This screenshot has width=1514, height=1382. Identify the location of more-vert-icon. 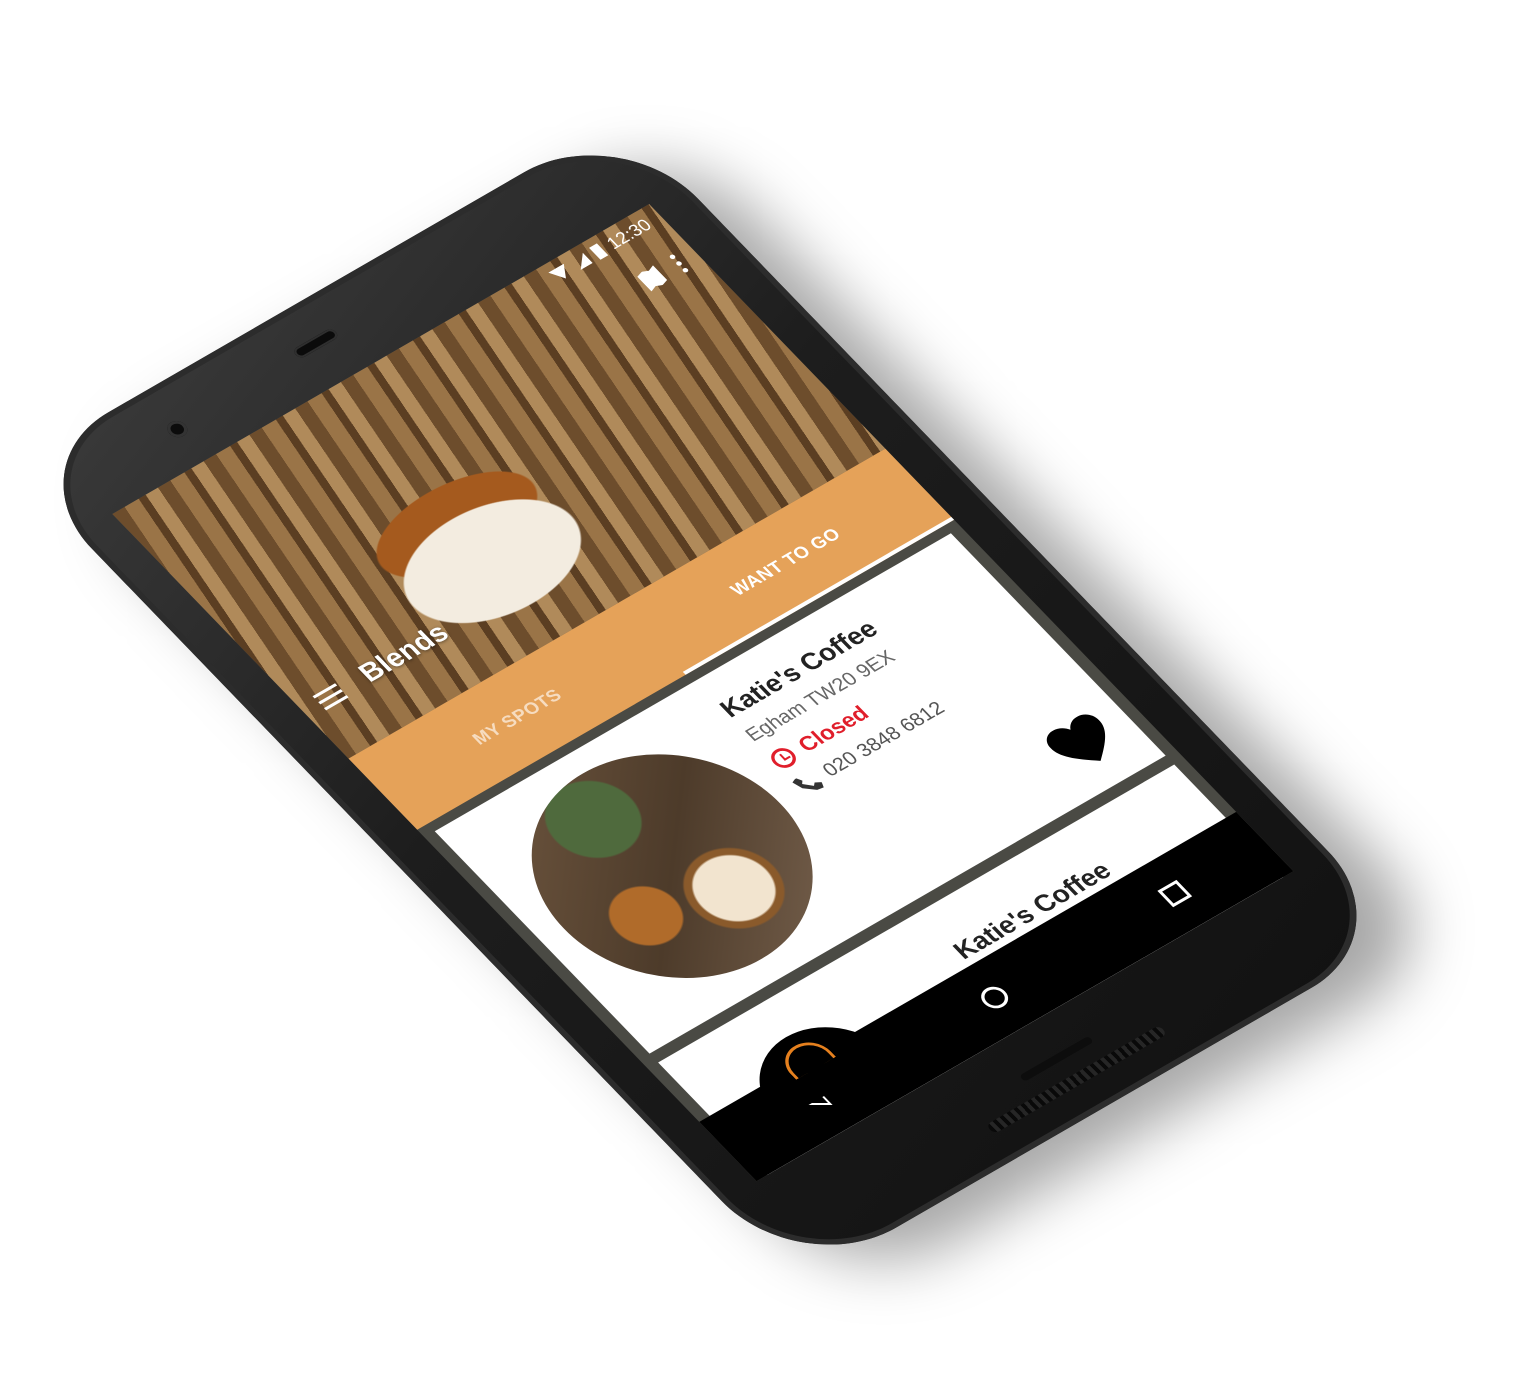
(679, 263).